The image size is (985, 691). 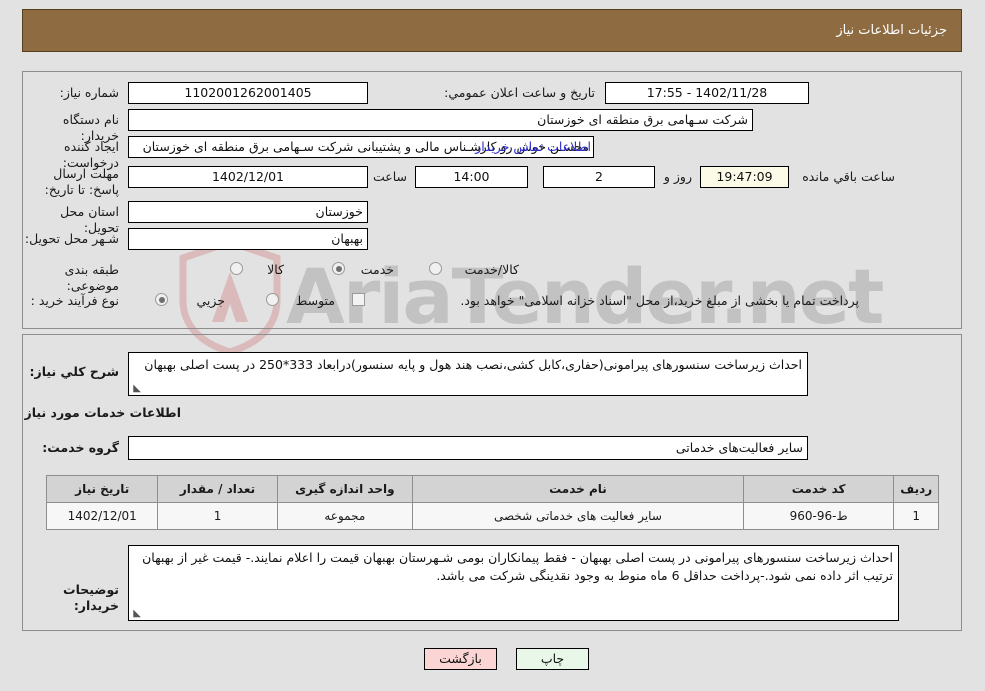 I want to click on radio-category-kala-khedmat, so click(x=435, y=268).